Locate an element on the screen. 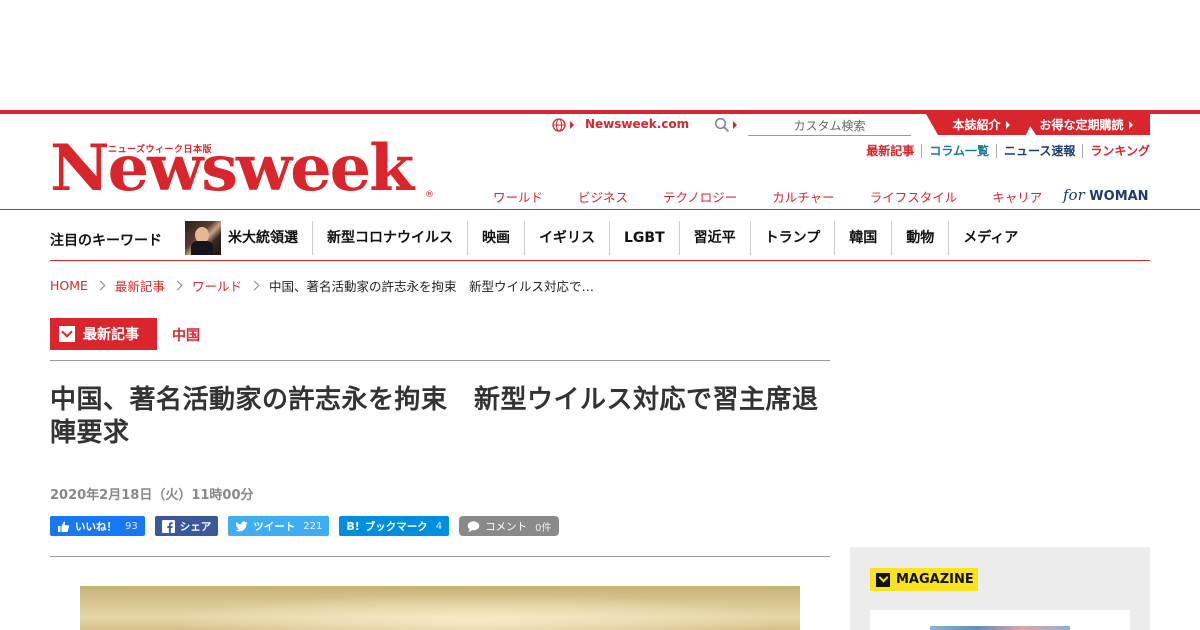  keywords-divider is located at coordinates (600, 260).